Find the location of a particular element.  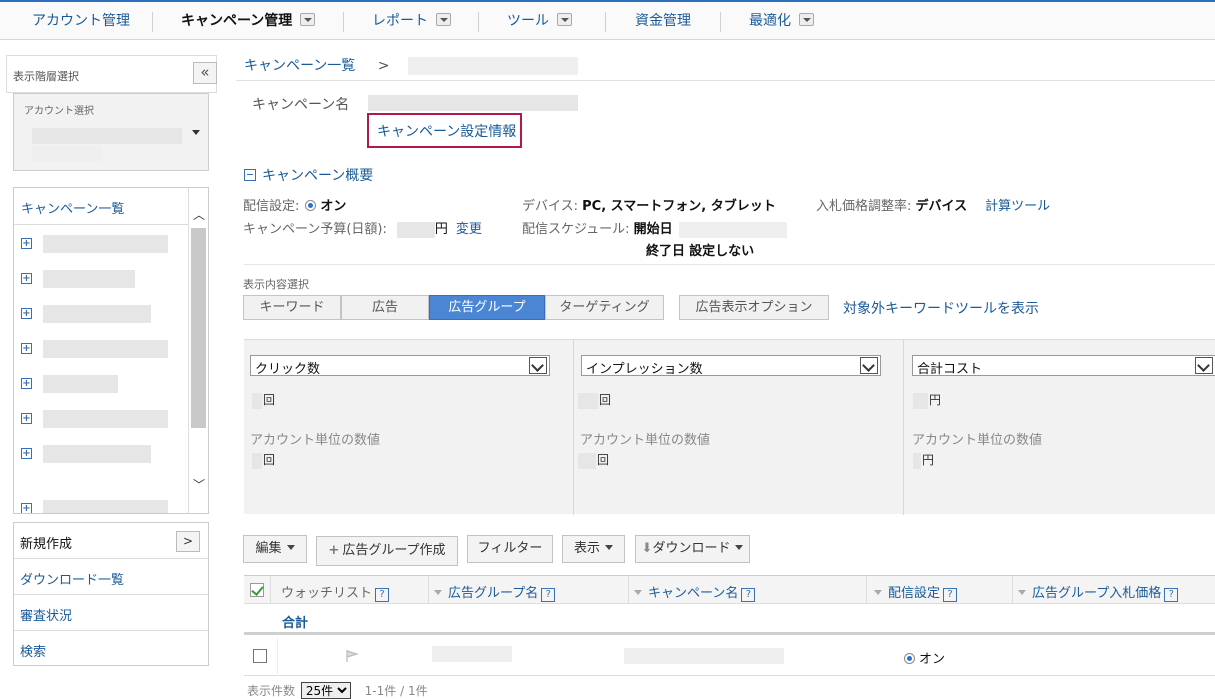

flag-icon is located at coordinates (352, 656).